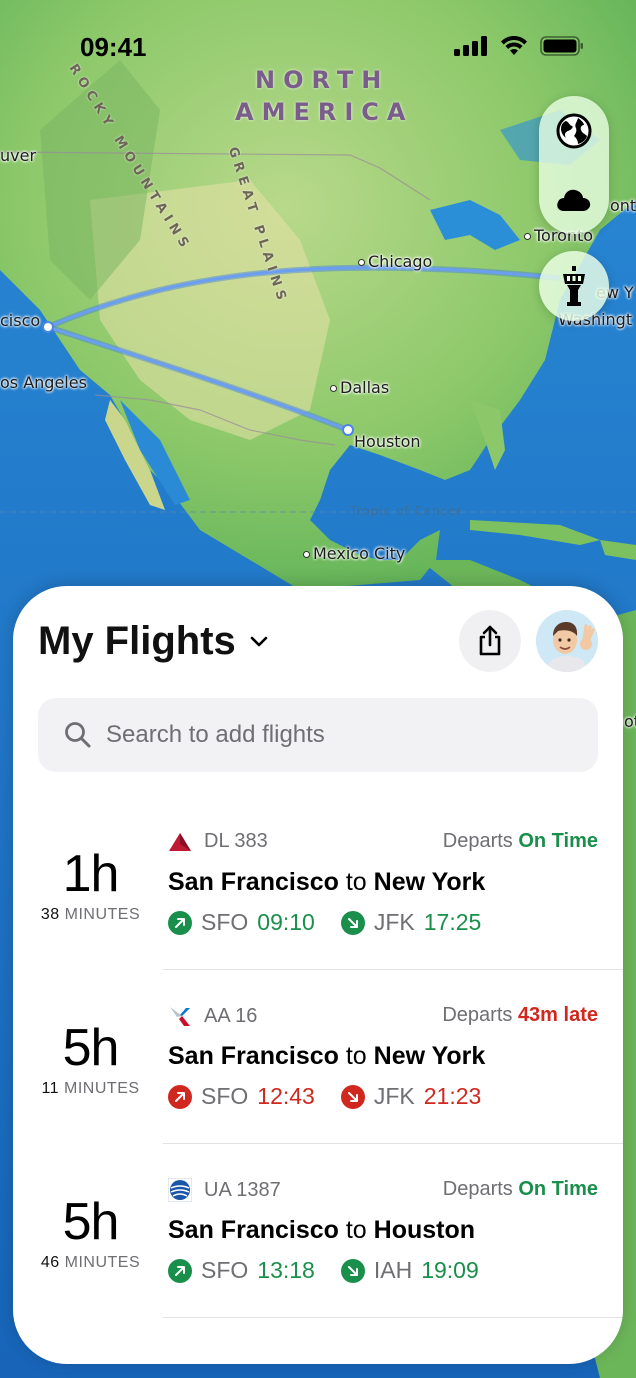 The width and height of the screenshot is (636, 1378). I want to click on avatar, so click(567, 641).